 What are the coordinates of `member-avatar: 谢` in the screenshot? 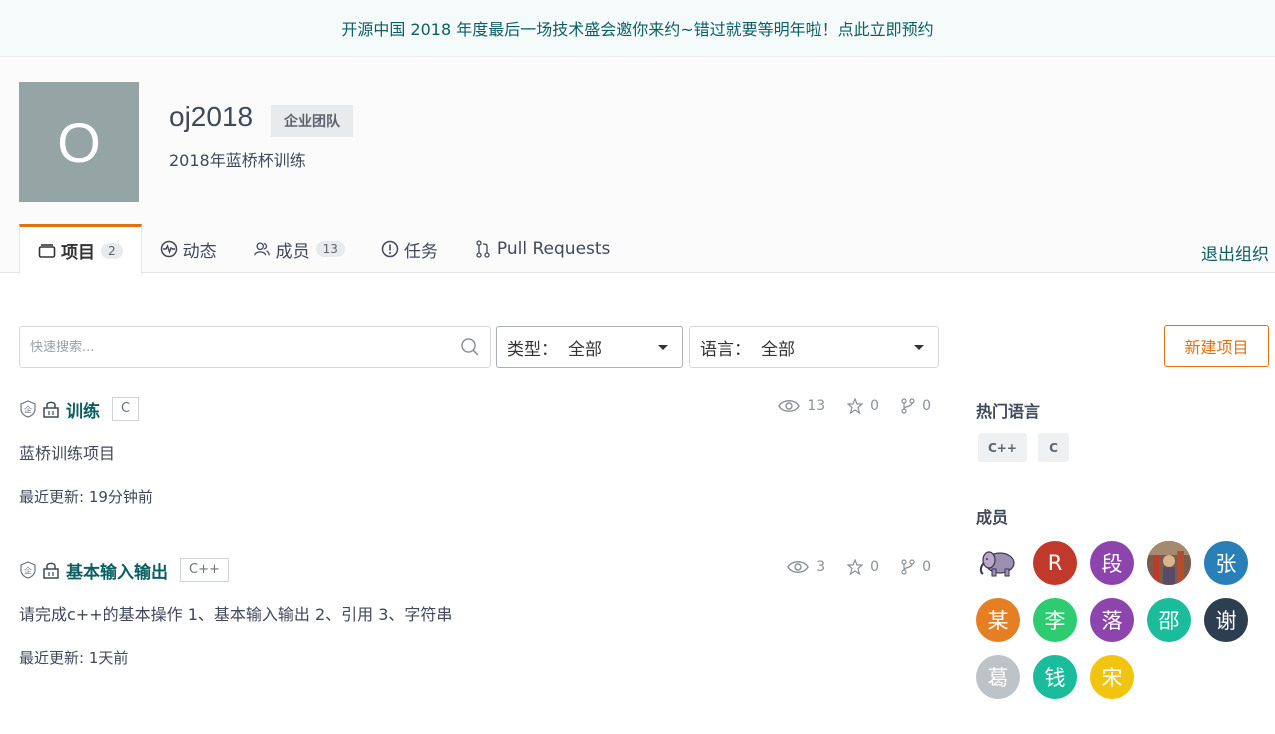 It's located at (1226, 620).